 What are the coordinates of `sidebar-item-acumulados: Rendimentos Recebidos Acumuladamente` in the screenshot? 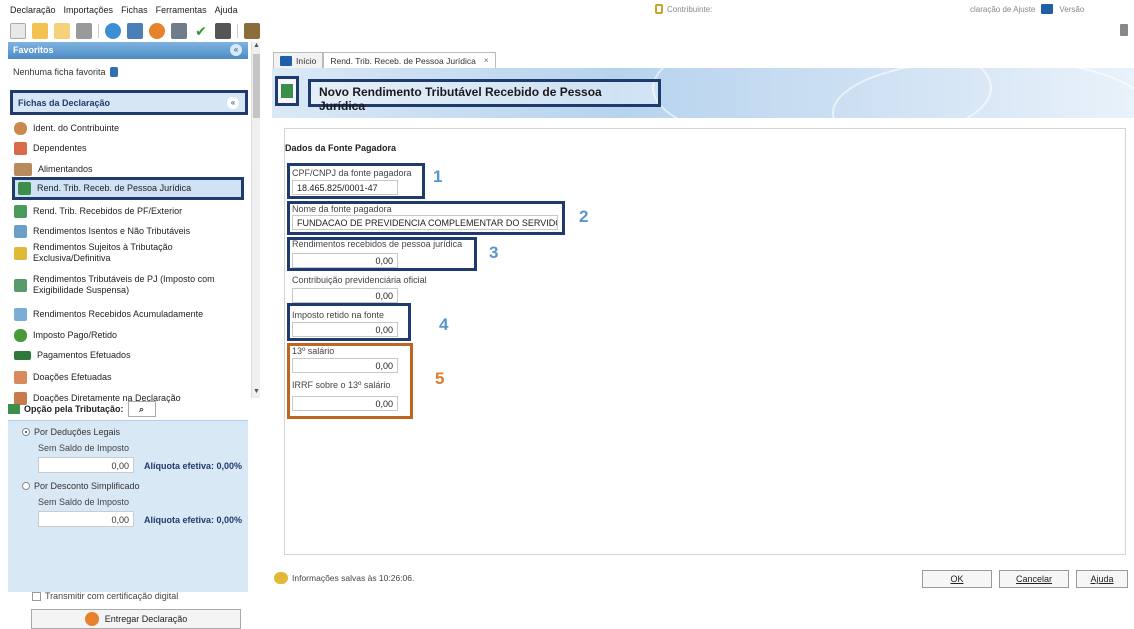 It's located at (129, 314).